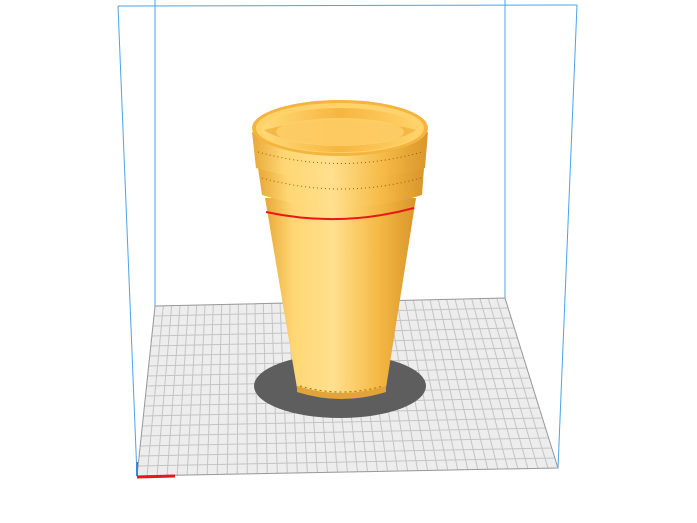 This screenshot has height=523, width=697. I want to click on cup-interior-bottom, so click(340, 132).